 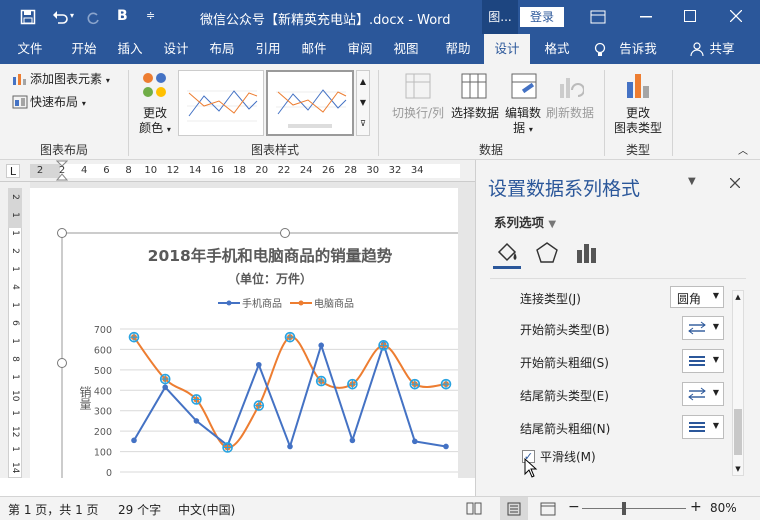 I want to click on end-arrow-size-dropdown: ▼, so click(x=703, y=427).